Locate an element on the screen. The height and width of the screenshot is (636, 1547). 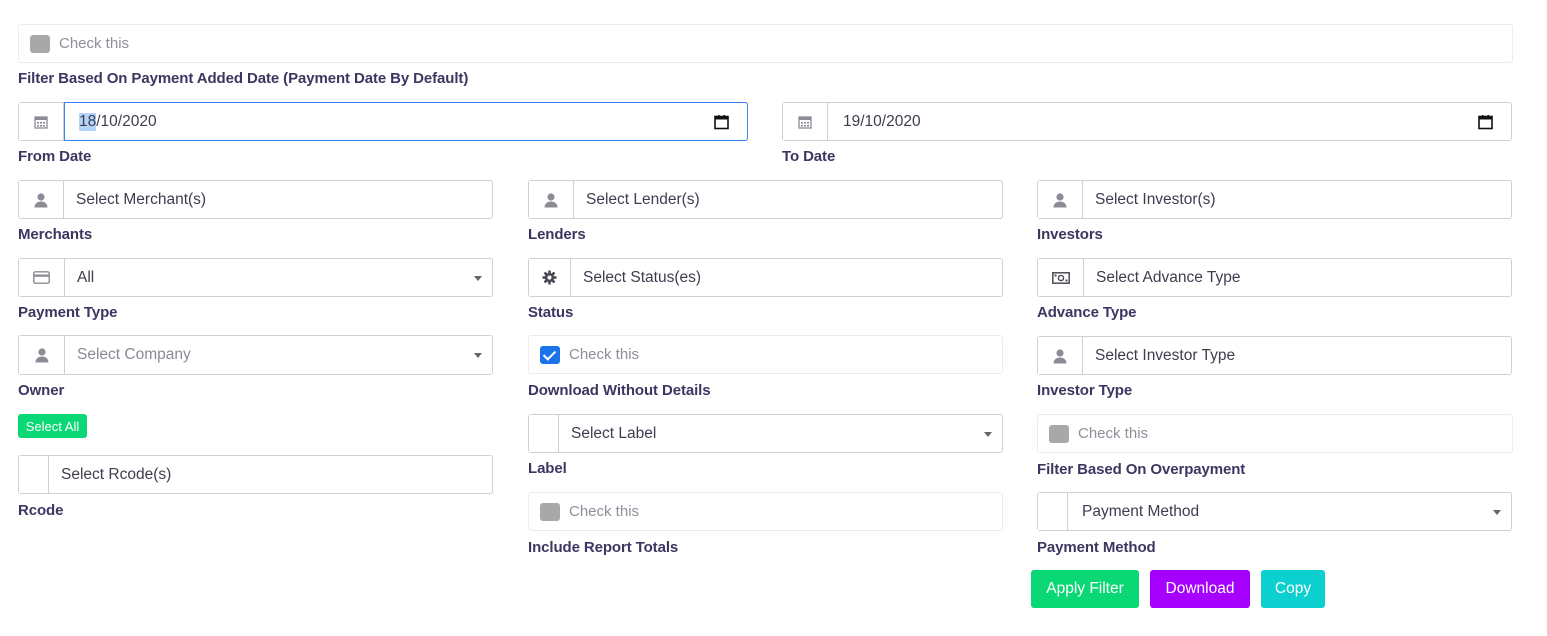
payment-type-value: All is located at coordinates (278, 277).